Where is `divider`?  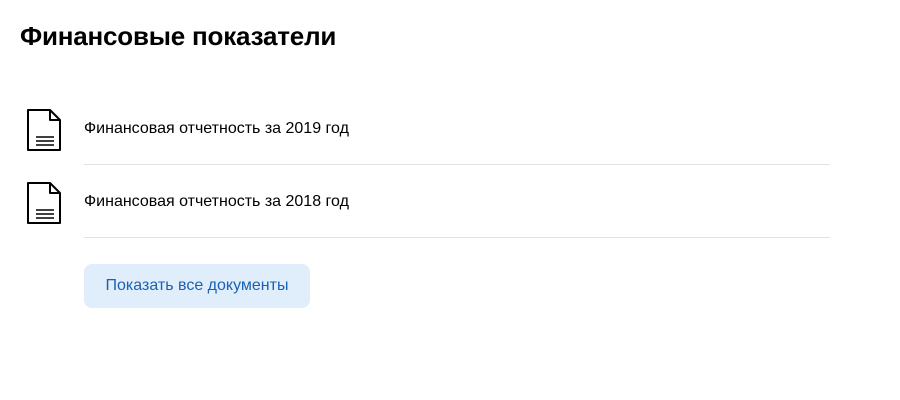
divider is located at coordinates (457, 237).